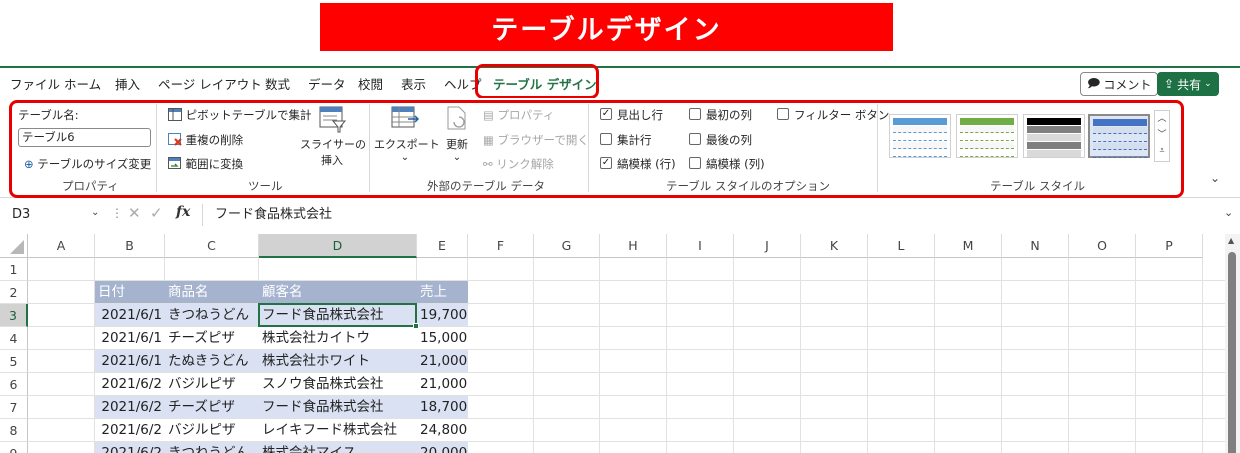 This screenshot has height=453, width=1240. What do you see at coordinates (1119, 136) in the screenshot?
I see `table-style-medium-blue` at bounding box center [1119, 136].